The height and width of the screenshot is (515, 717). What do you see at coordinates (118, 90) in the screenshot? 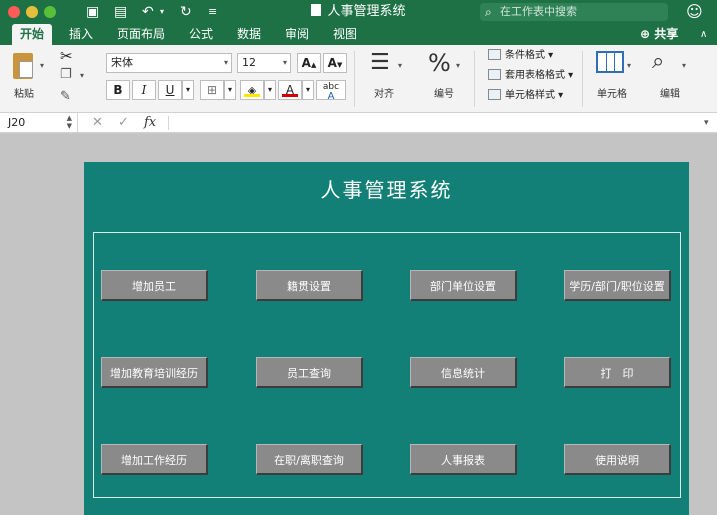
I see `bold-button: B` at bounding box center [118, 90].